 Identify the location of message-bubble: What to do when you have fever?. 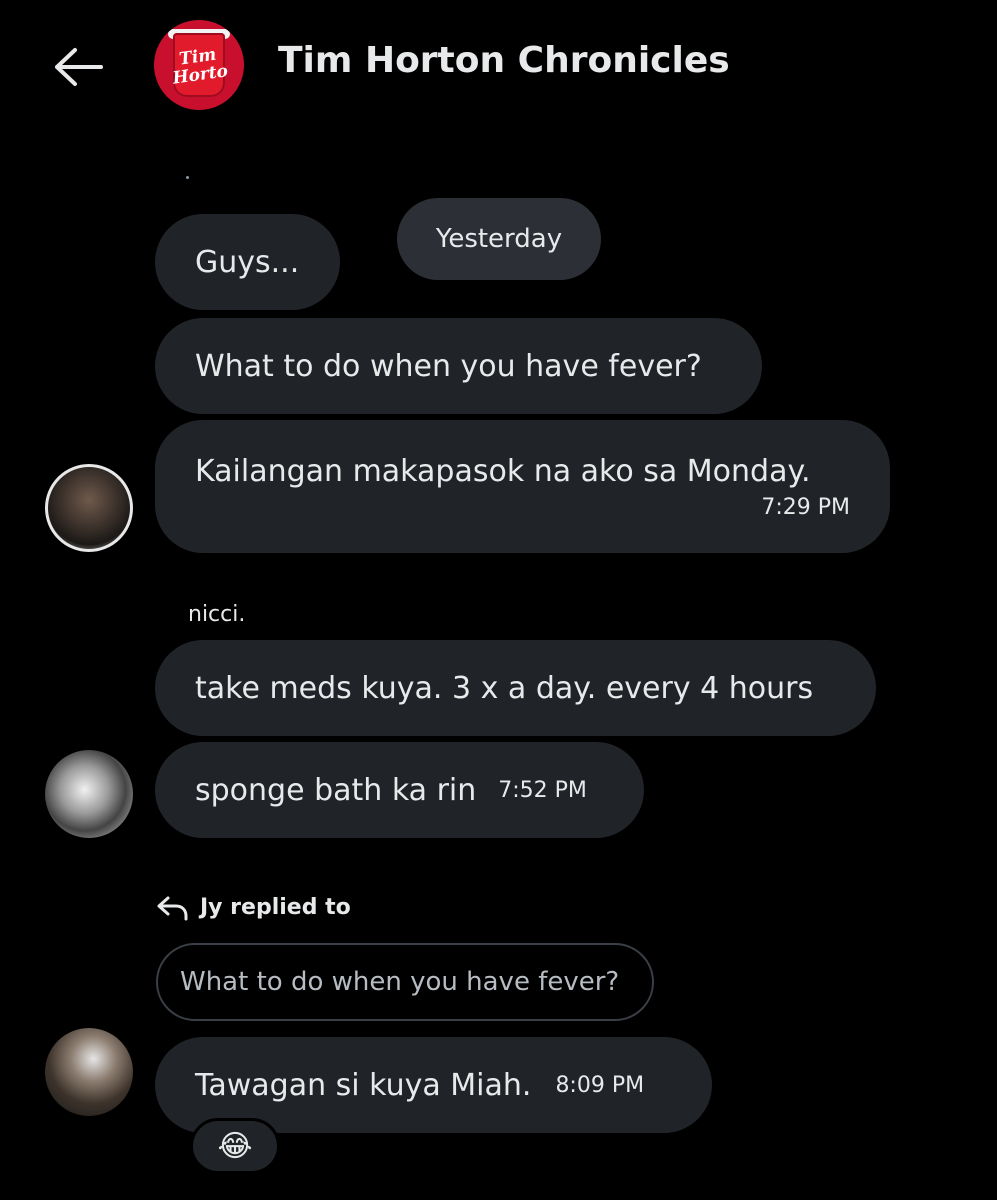
(458, 366).